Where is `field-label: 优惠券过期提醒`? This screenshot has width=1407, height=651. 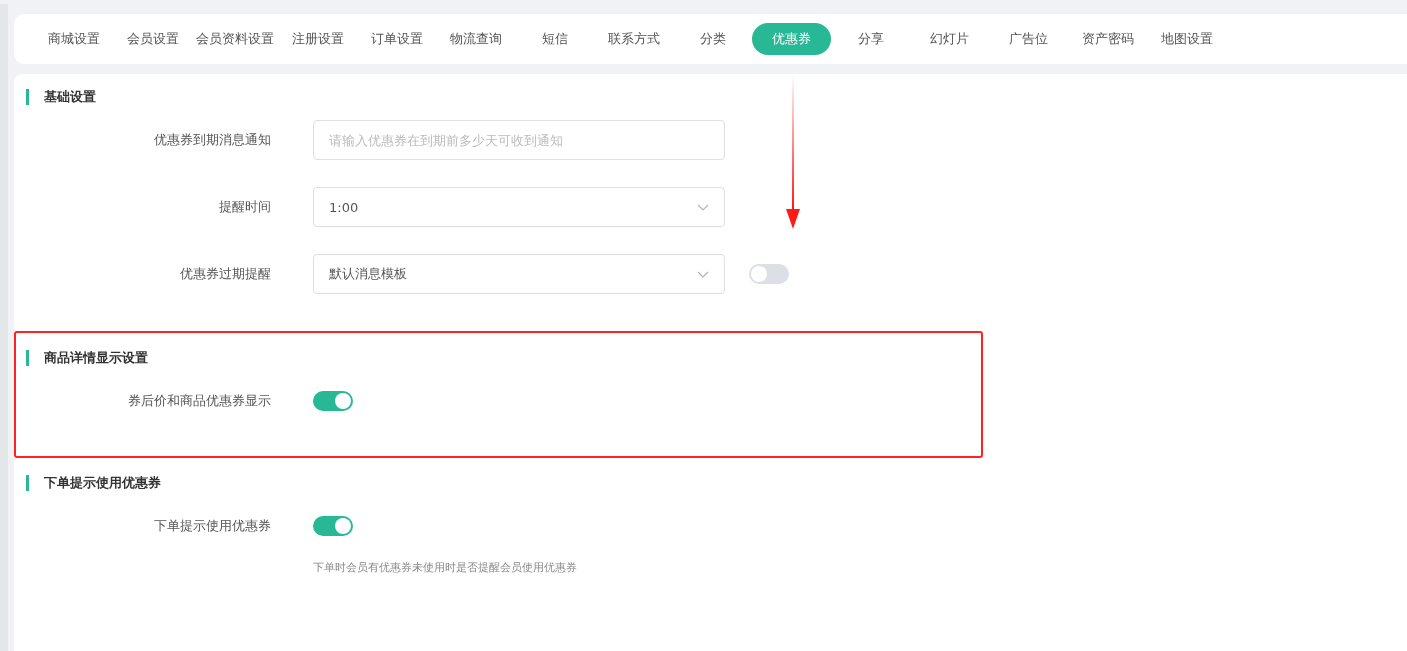 field-label: 优惠券过期提醒 is located at coordinates (225, 274).